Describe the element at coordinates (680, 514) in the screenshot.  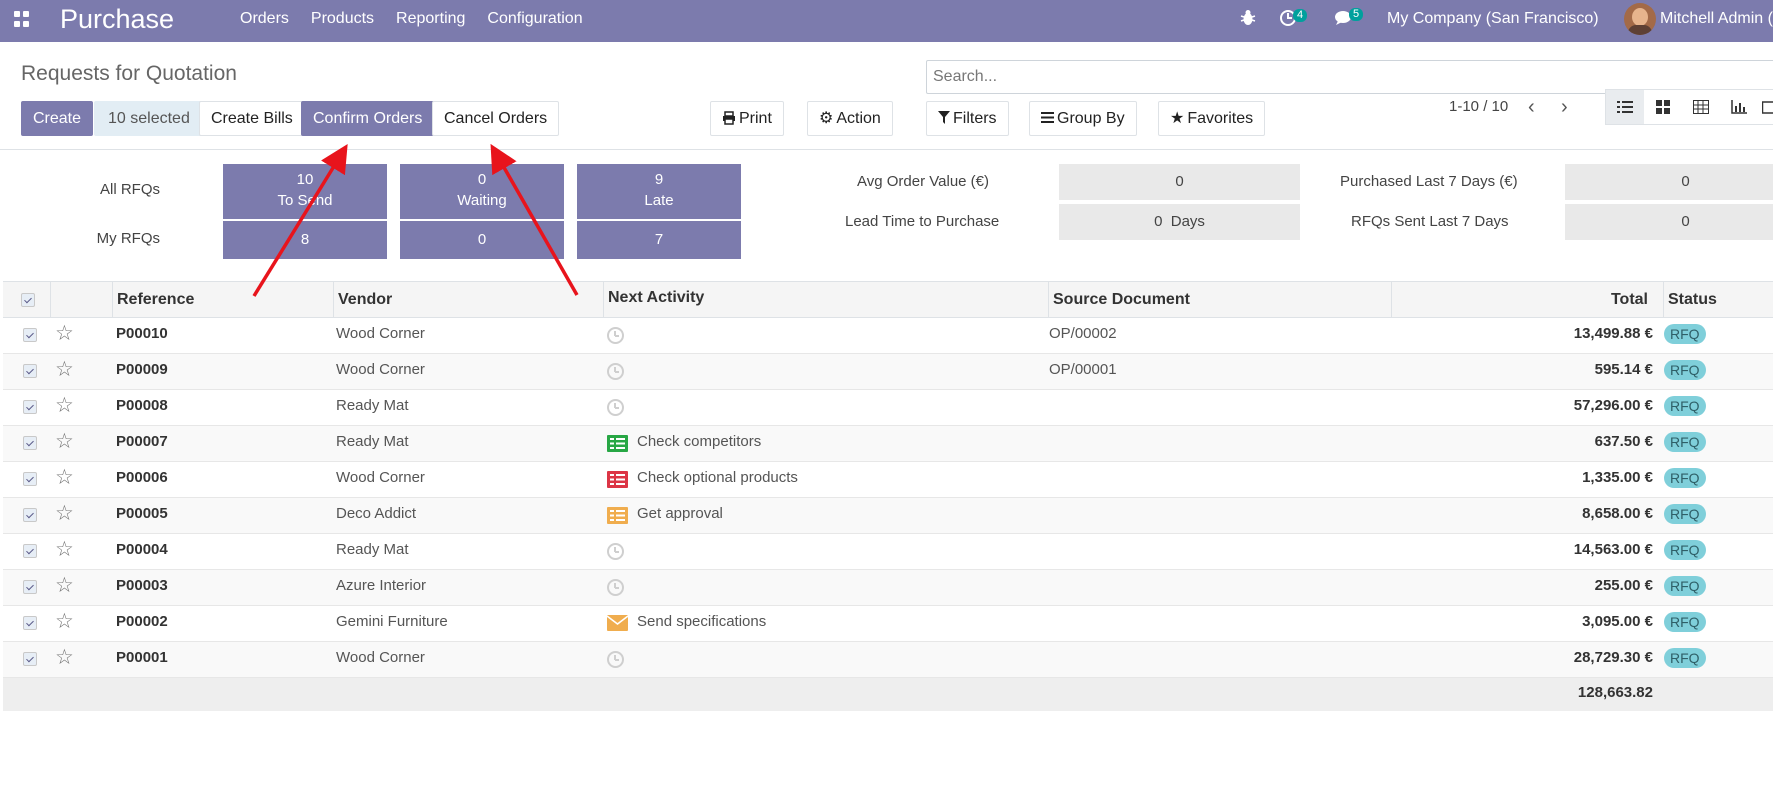
I see `row-activity: Get approval` at that location.